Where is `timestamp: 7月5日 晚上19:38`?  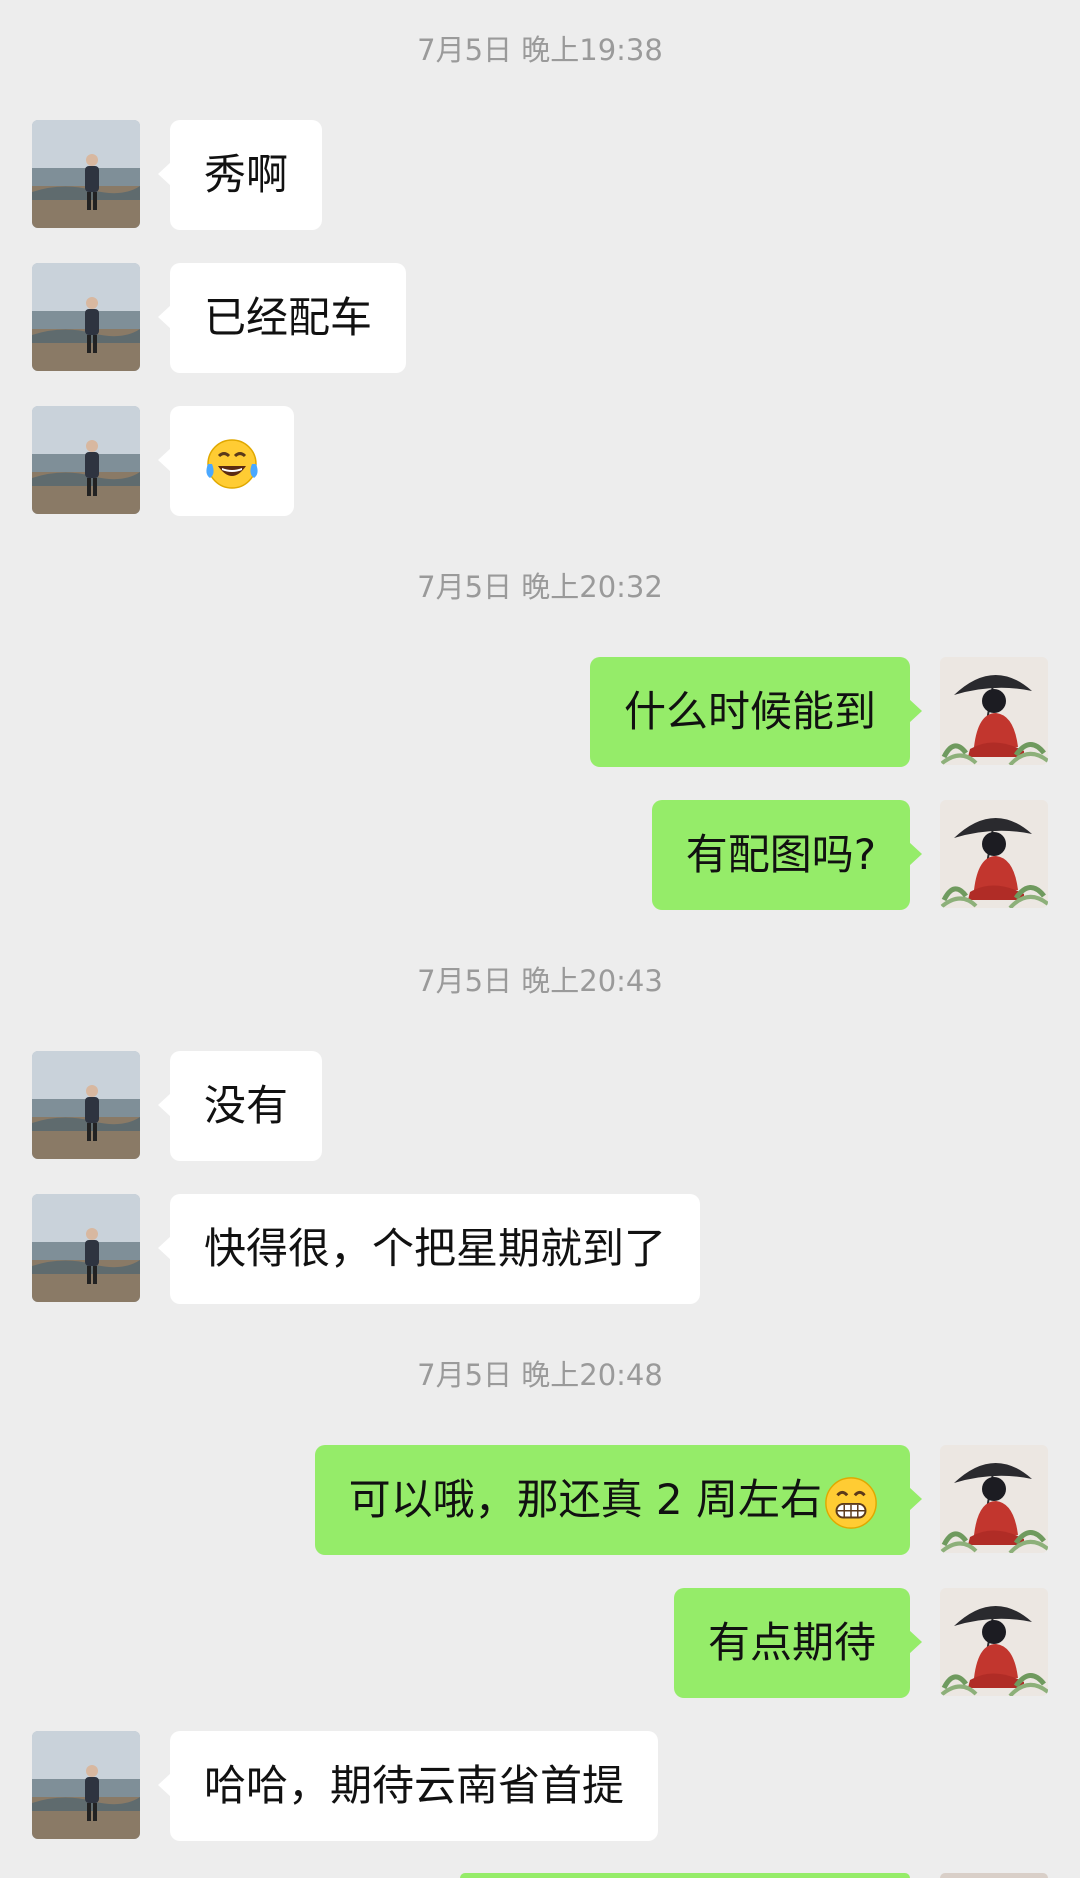 timestamp: 7月5日 晚上19:38 is located at coordinates (540, 50).